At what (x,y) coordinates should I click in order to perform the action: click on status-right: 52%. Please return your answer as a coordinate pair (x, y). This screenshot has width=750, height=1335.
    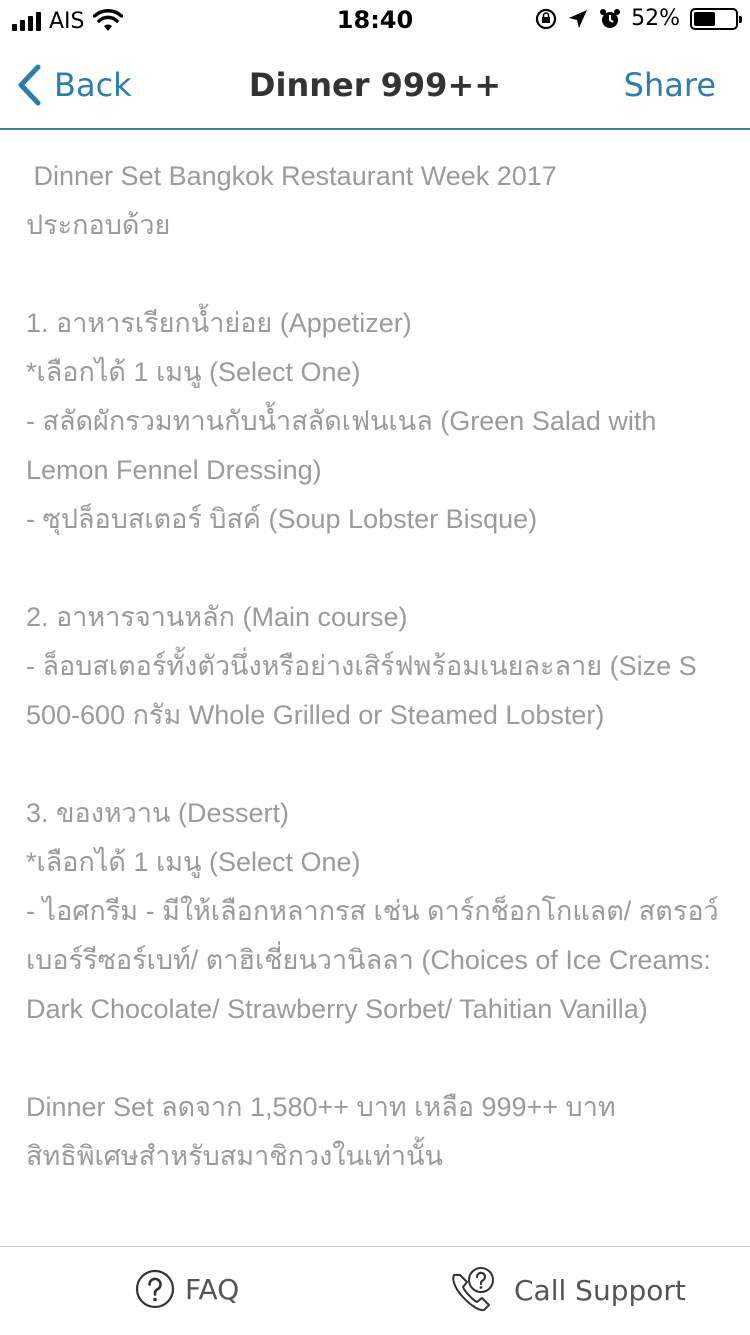
    Looking at the image, I should click on (638, 18).